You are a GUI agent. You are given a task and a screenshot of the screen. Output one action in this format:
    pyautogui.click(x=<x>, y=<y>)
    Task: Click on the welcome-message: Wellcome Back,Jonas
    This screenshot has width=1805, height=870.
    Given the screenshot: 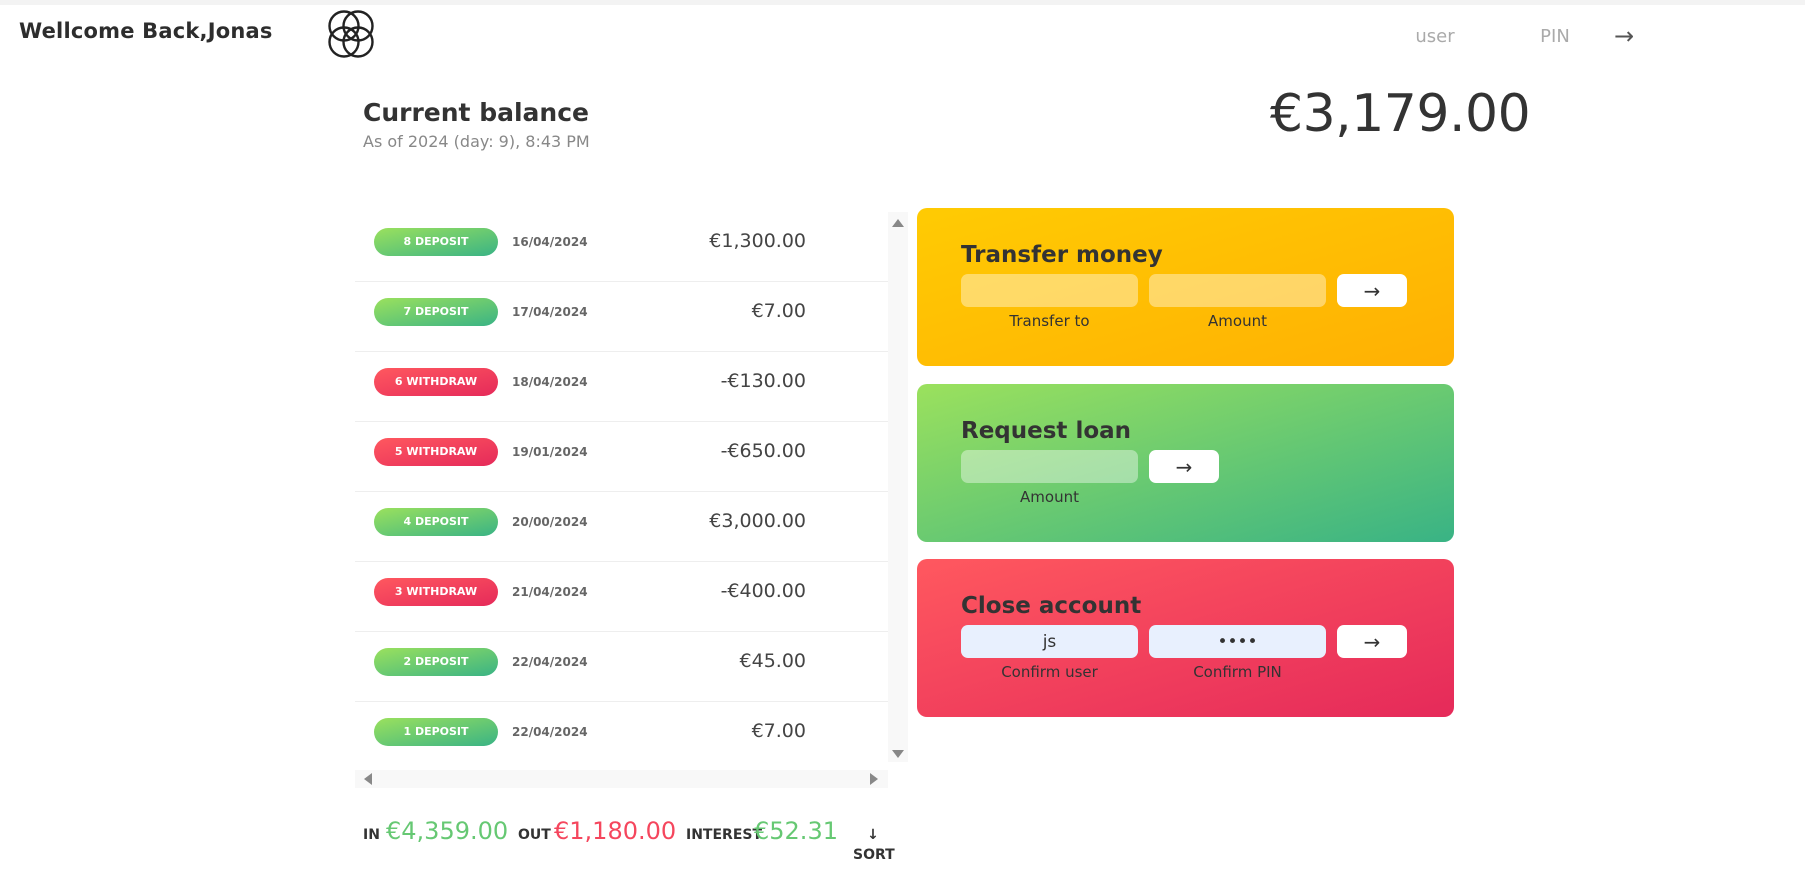 What is the action you would take?
    pyautogui.click(x=146, y=31)
    